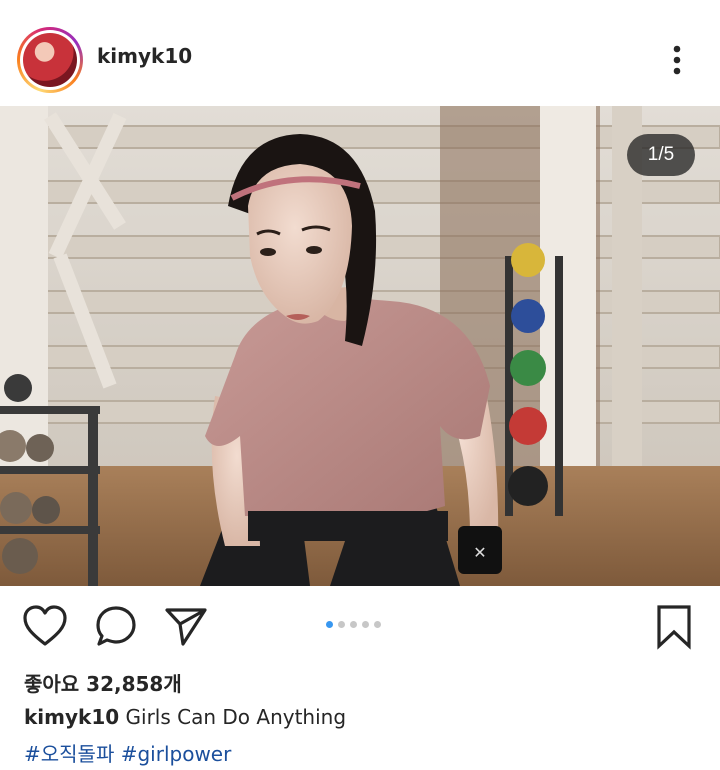  Describe the element at coordinates (144, 56) in the screenshot. I see `username-link: kimyk10` at that location.